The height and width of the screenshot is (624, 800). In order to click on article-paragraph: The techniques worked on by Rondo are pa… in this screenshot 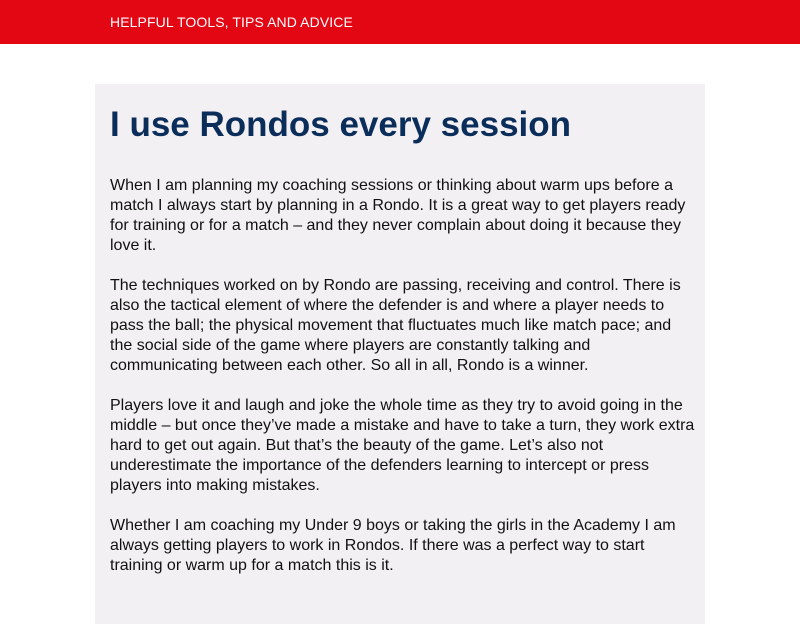, I will do `click(395, 325)`.